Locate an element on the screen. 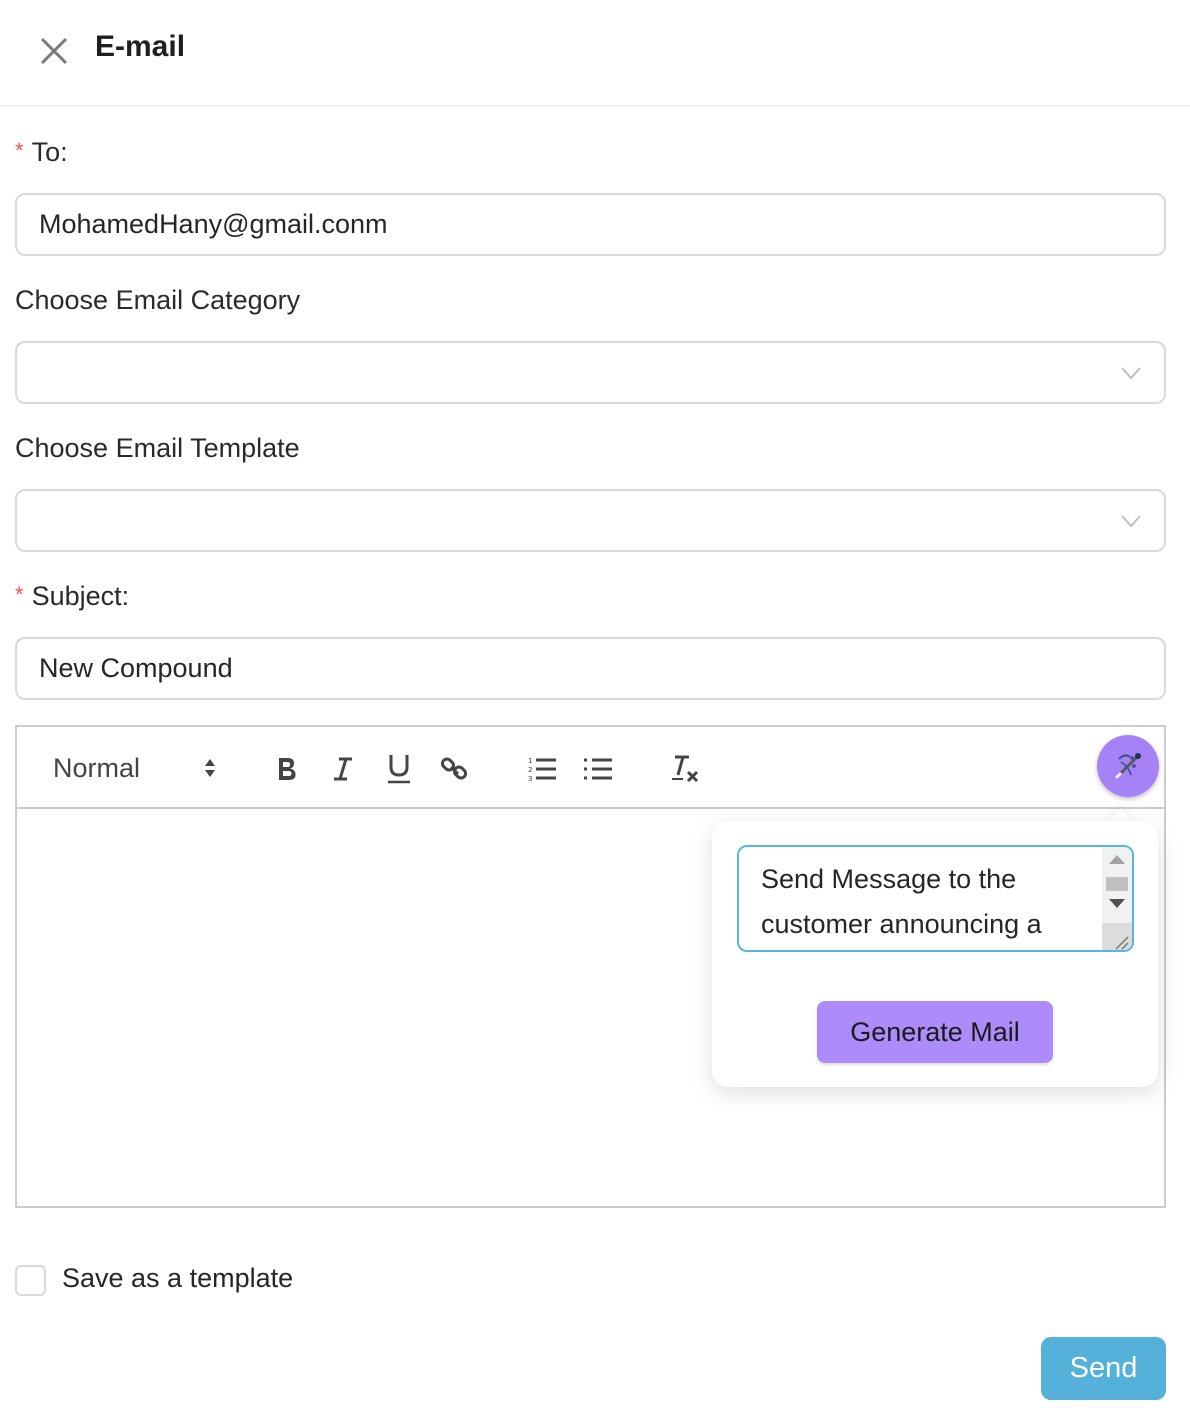 This screenshot has width=1190, height=1428. to-input-value: MohamedHany@gmail.conm is located at coordinates (213, 224).